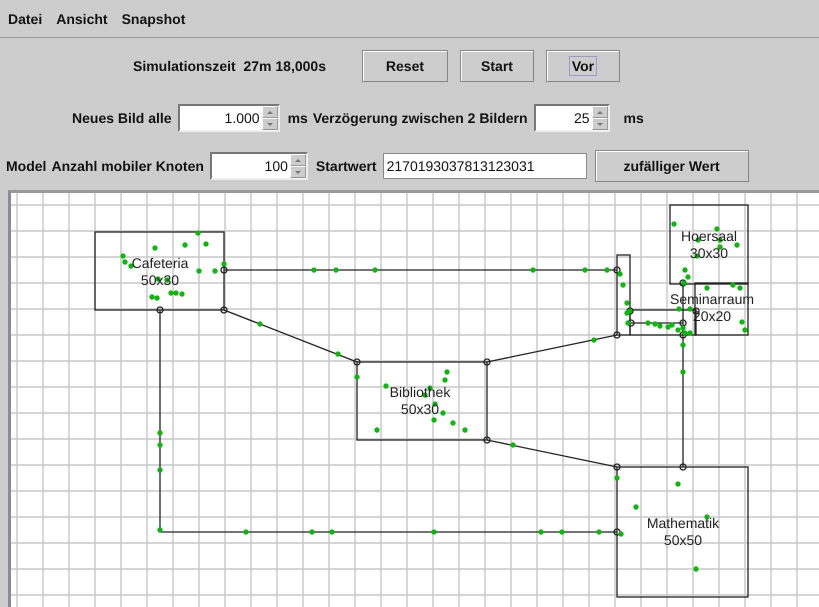 The width and height of the screenshot is (819, 607). What do you see at coordinates (346, 166) in the screenshot?
I see `field-label: Startwert` at bounding box center [346, 166].